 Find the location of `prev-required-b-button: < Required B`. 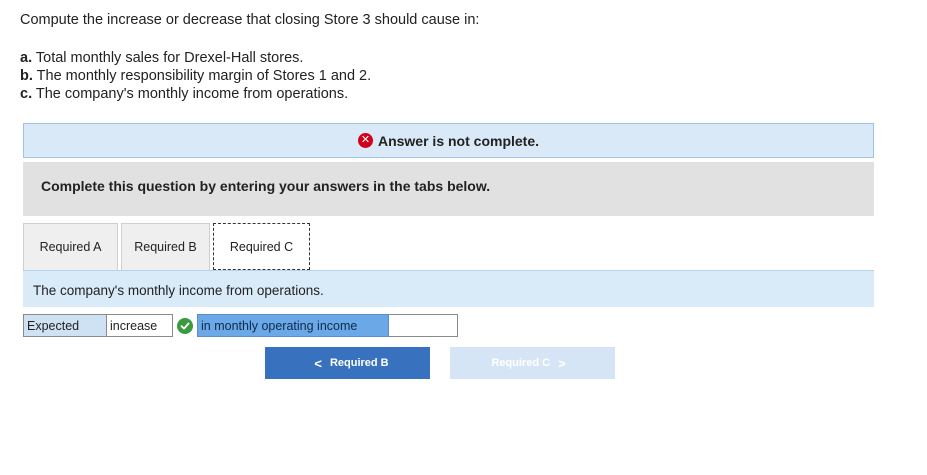

prev-required-b-button: < Required B is located at coordinates (347, 363).